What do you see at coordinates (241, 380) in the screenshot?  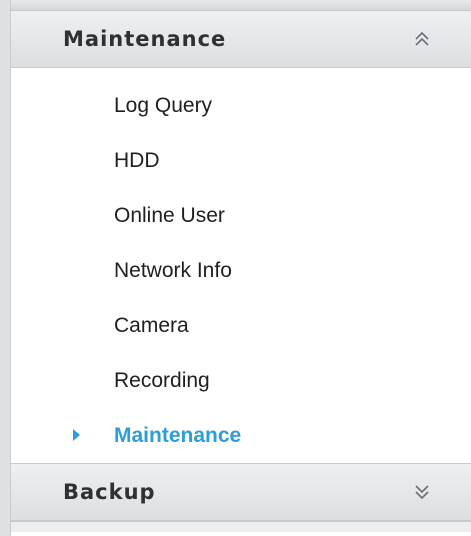 I see `menu-item-recording: Recording` at bounding box center [241, 380].